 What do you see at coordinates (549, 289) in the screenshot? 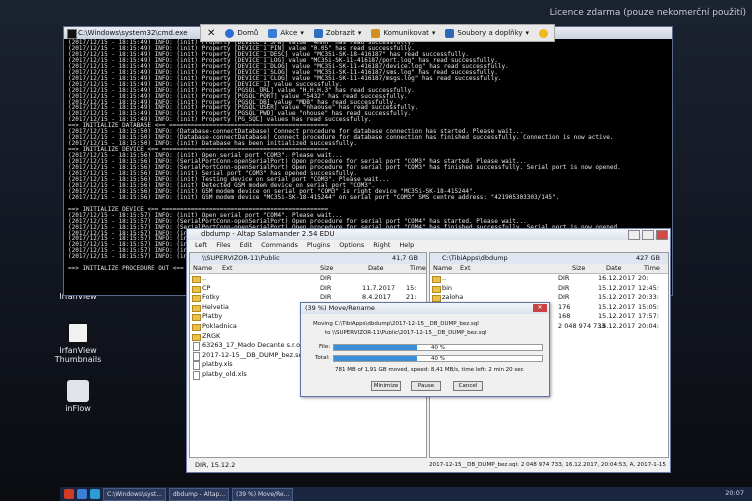
I see `file-row: bin DIR 15.12.2017 12:45:` at bounding box center [549, 289].